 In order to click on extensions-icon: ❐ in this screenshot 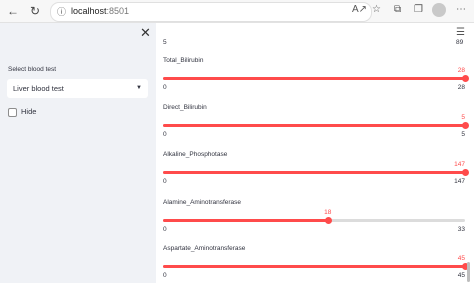, I will do `click(418, 9)`.